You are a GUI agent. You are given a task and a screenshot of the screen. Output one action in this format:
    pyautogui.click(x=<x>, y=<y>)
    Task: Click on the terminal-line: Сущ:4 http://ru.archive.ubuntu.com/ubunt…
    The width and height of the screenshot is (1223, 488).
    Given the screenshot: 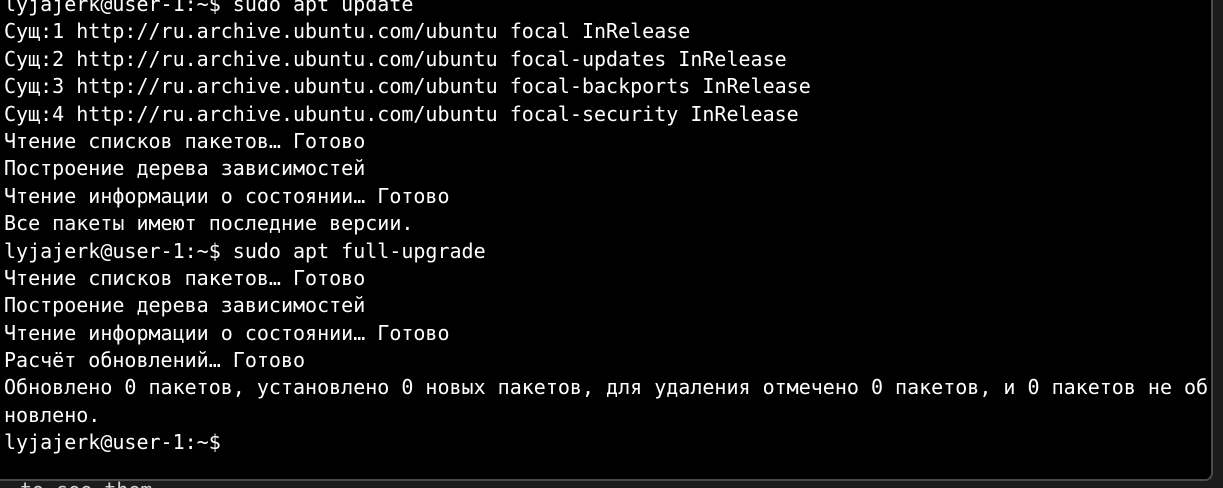 What is the action you would take?
    pyautogui.click(x=401, y=113)
    